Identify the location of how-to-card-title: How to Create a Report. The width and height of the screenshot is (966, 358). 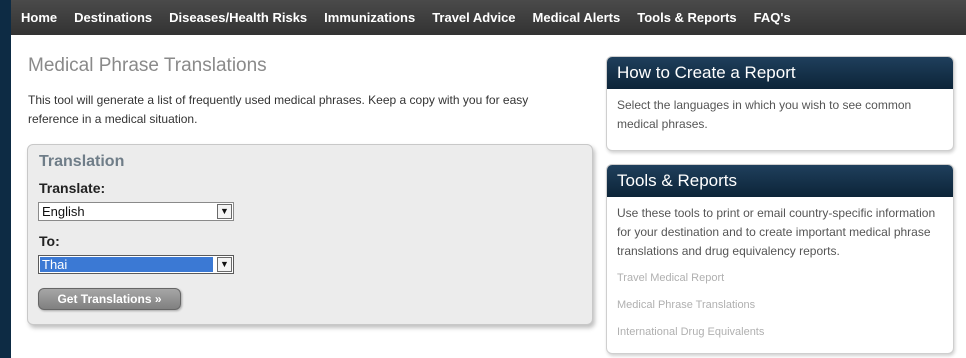
(780, 73).